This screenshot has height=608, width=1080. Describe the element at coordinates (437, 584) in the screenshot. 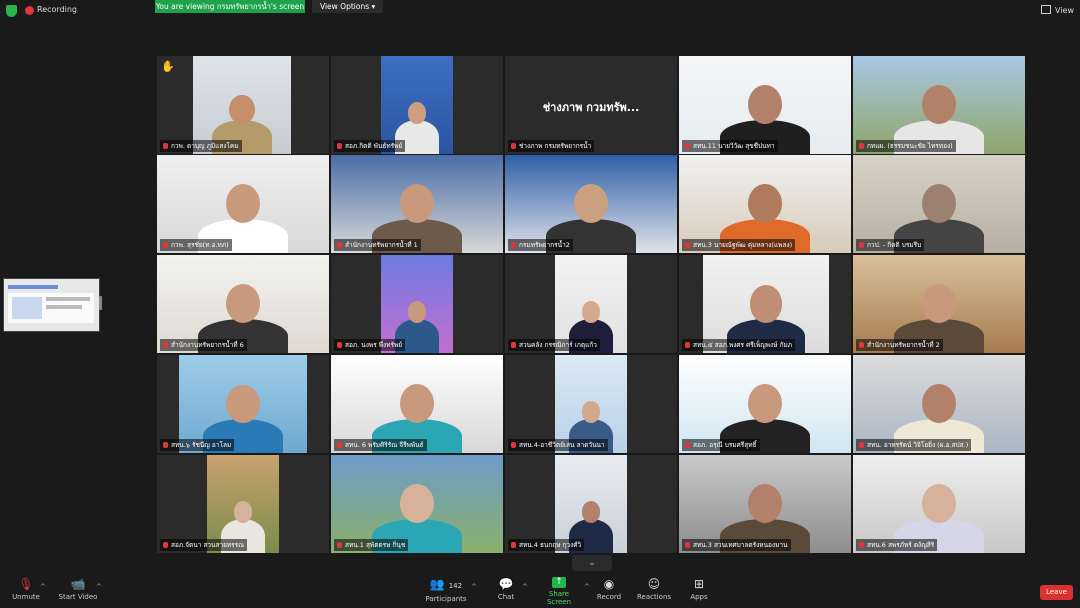

I see `participants-icon: 👥` at that location.